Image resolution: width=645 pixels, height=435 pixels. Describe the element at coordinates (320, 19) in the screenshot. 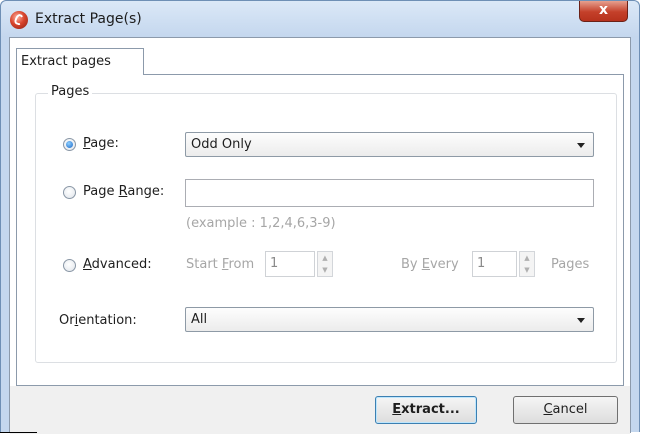

I see `title-bar: Extract Page(s) x` at that location.